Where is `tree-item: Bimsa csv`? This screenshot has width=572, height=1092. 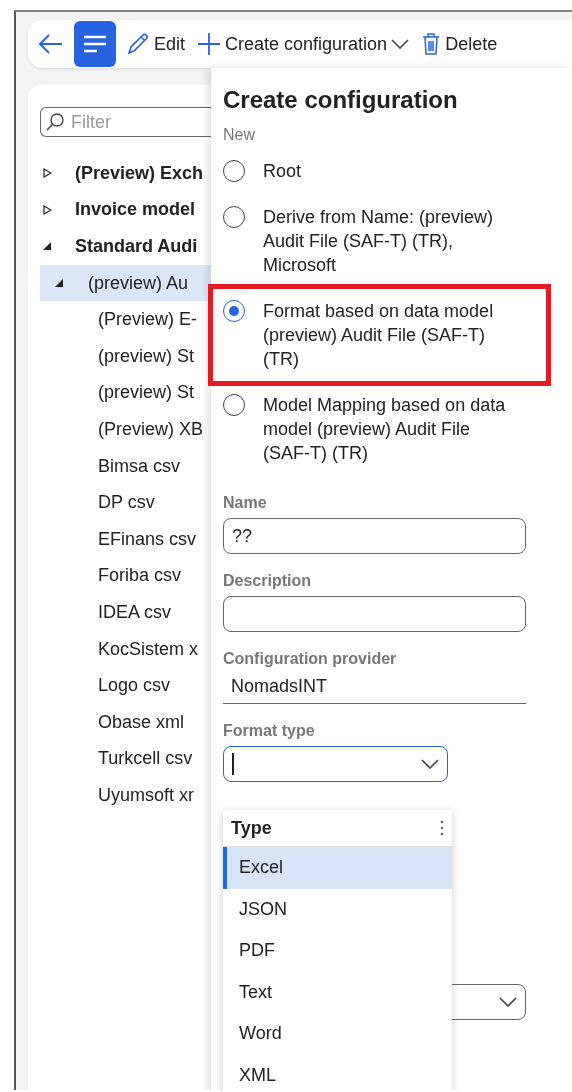
tree-item: Bimsa csv is located at coordinates (125, 466).